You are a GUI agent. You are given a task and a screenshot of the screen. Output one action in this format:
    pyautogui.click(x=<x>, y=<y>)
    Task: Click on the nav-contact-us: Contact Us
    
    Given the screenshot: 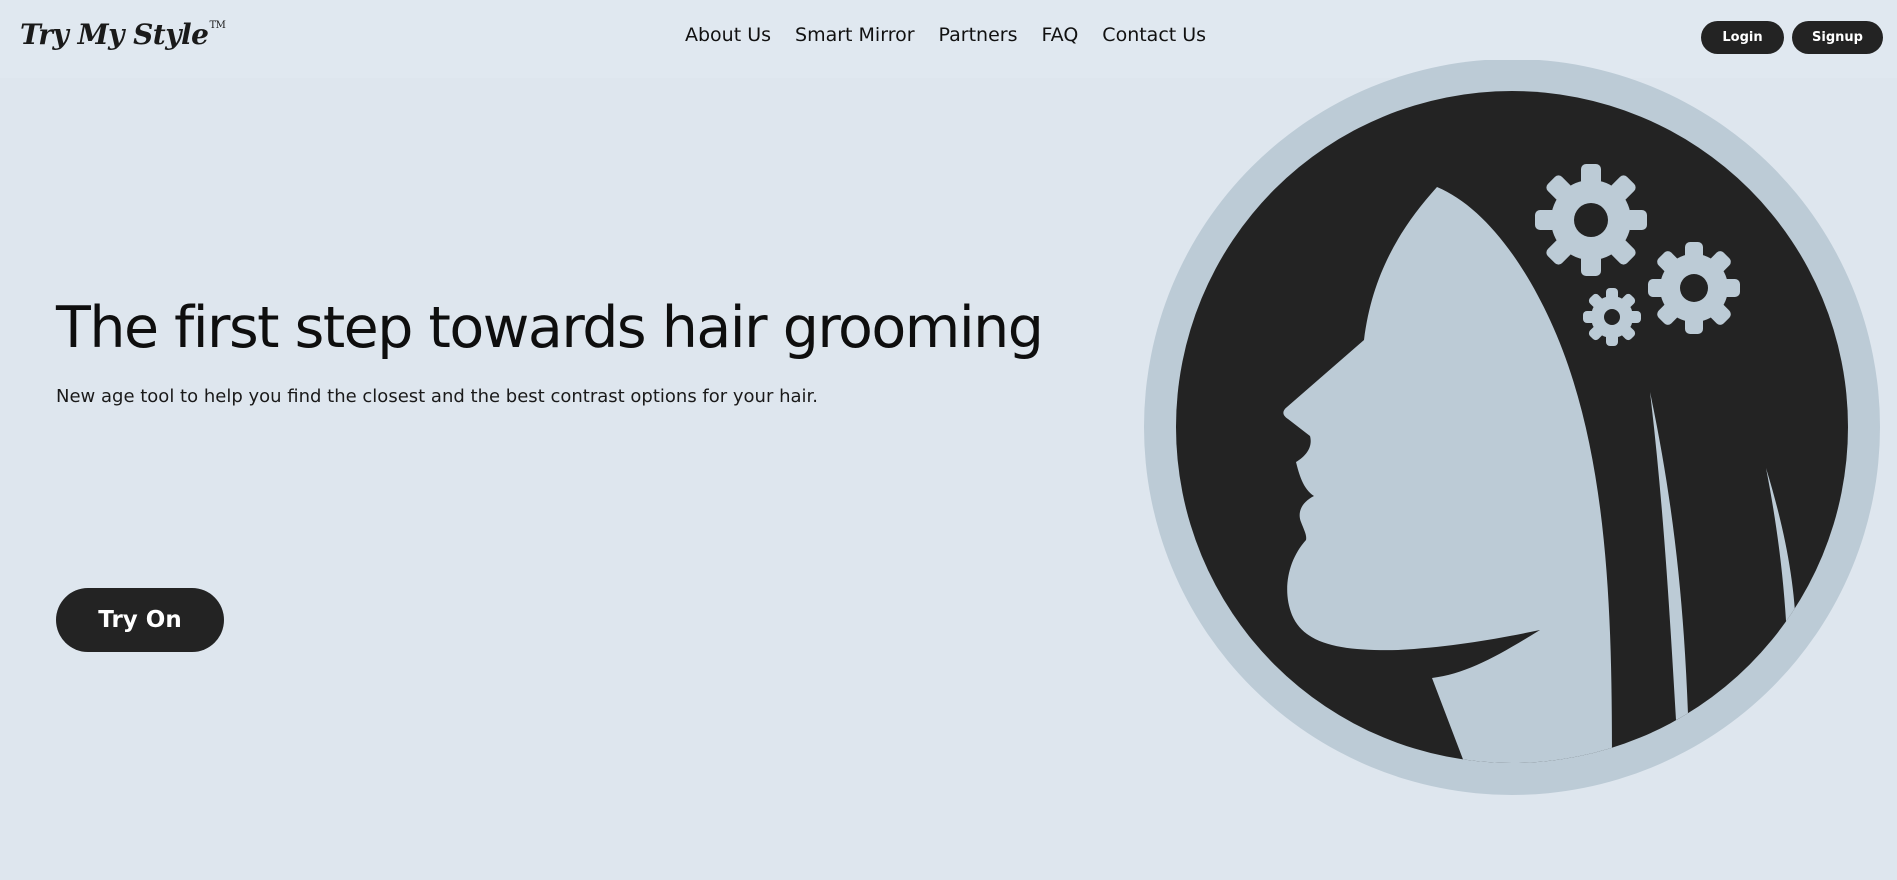 What is the action you would take?
    pyautogui.click(x=1154, y=35)
    